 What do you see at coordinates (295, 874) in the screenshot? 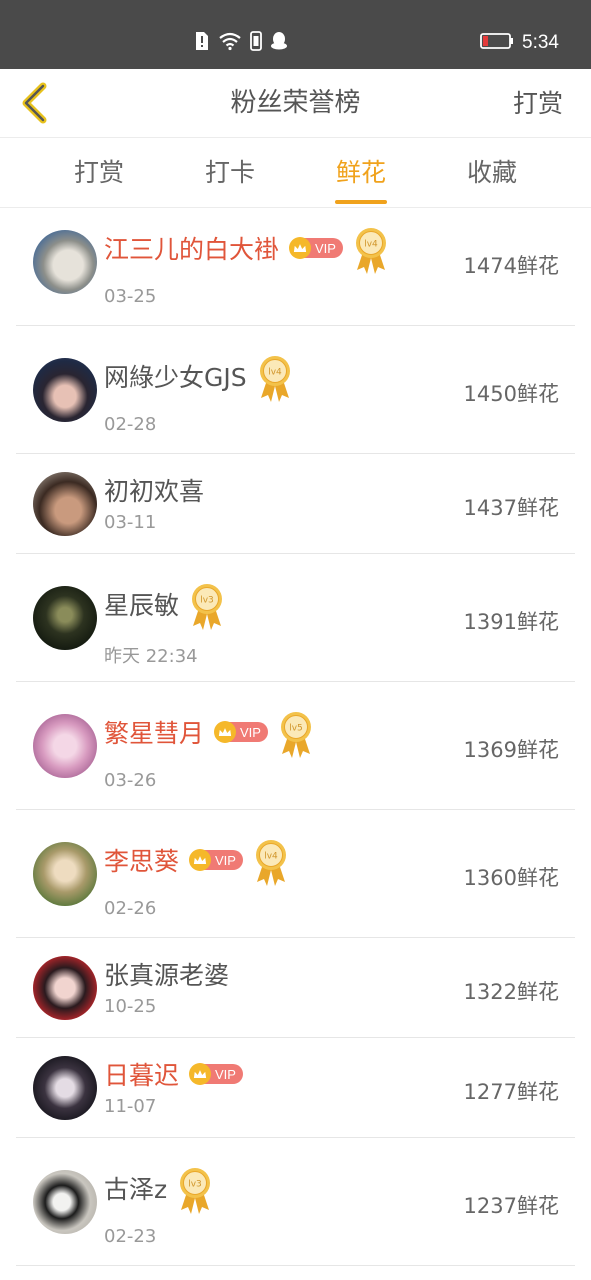
I see `fan-row: 李思葵 VIP lv4 02-26 1360鲜花` at bounding box center [295, 874].